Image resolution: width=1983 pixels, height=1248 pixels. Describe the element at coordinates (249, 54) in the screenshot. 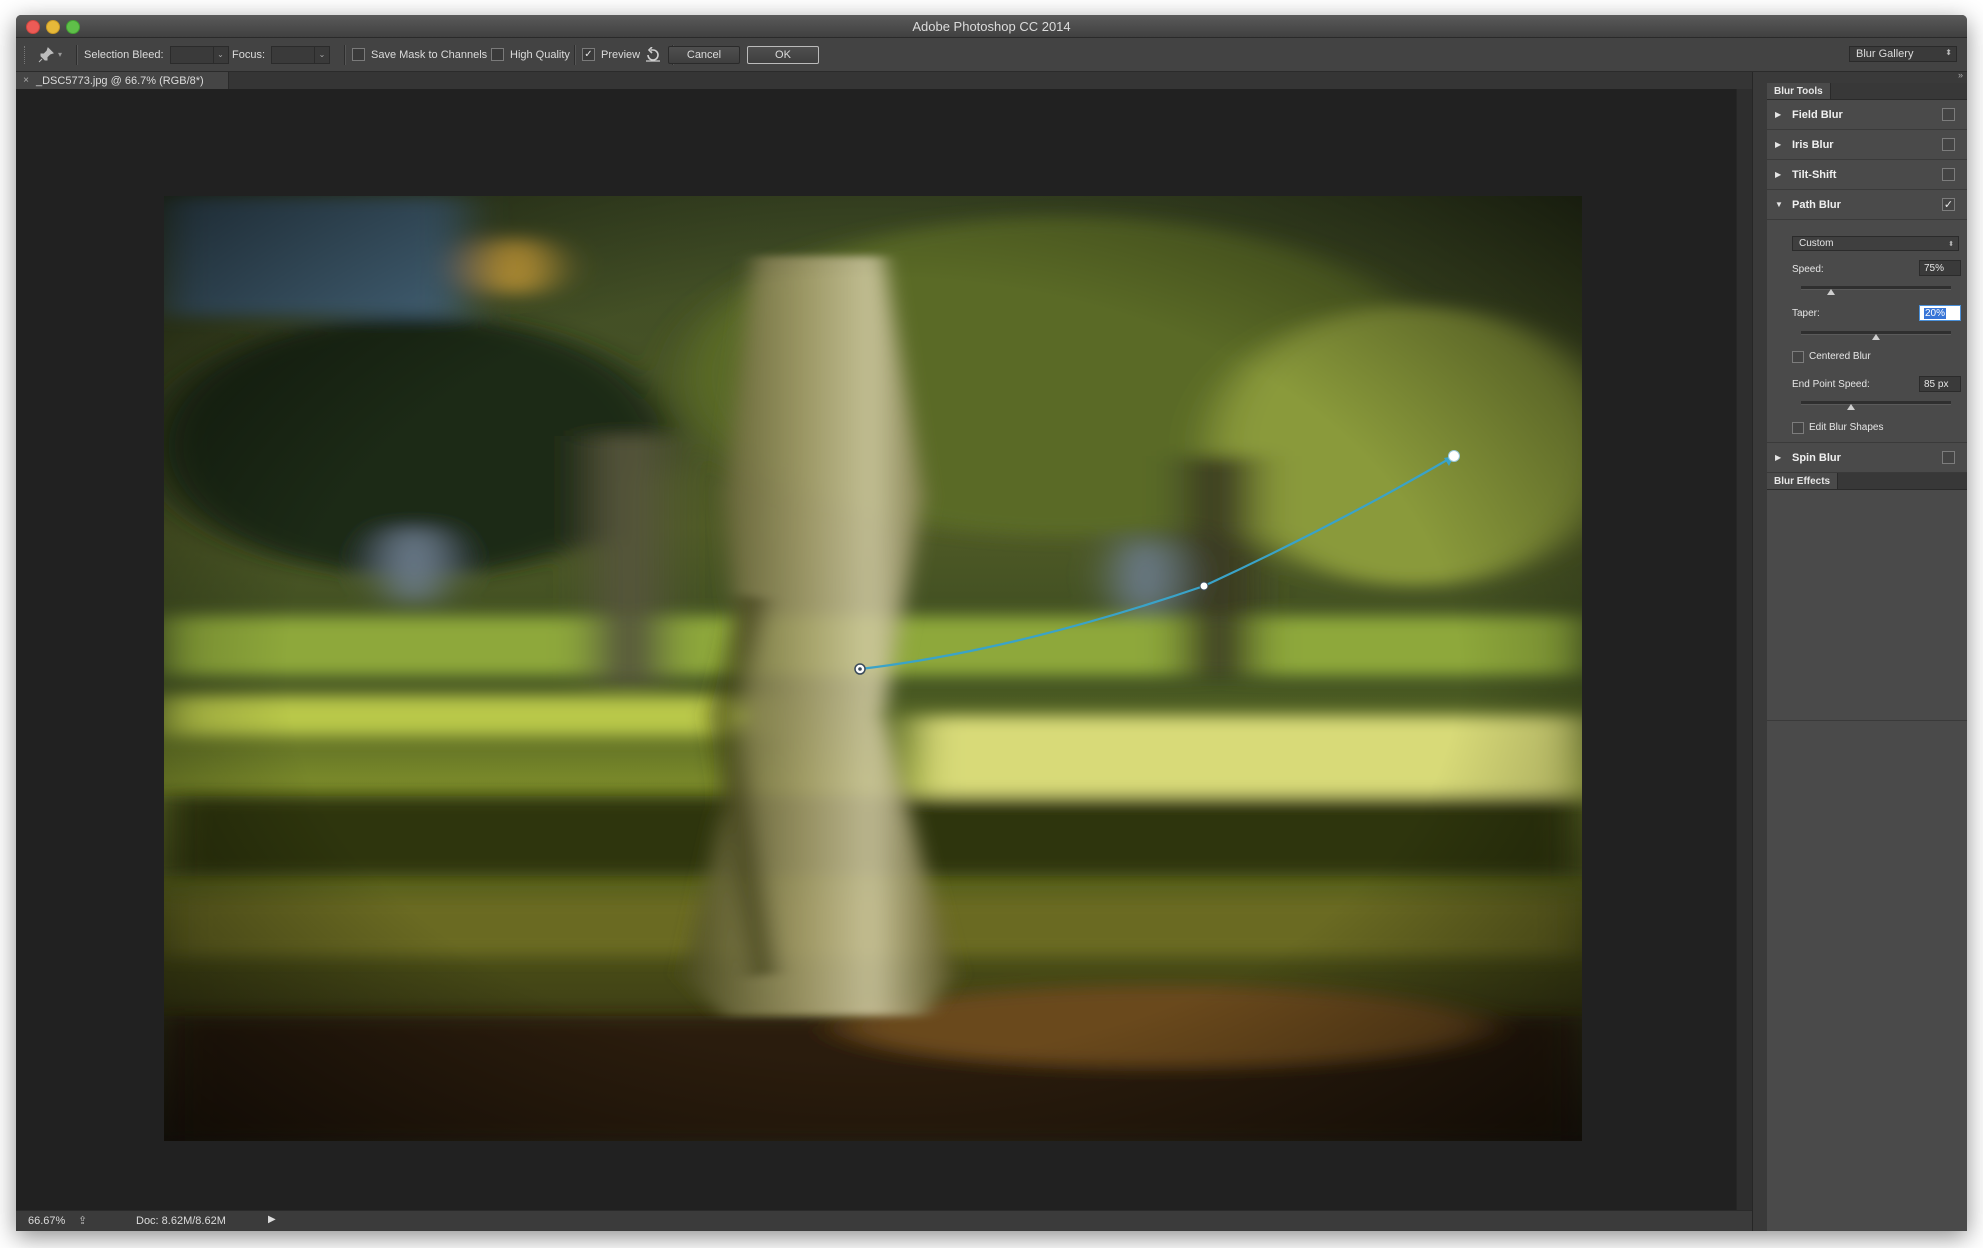

I see `focus-label: Focus:` at that location.